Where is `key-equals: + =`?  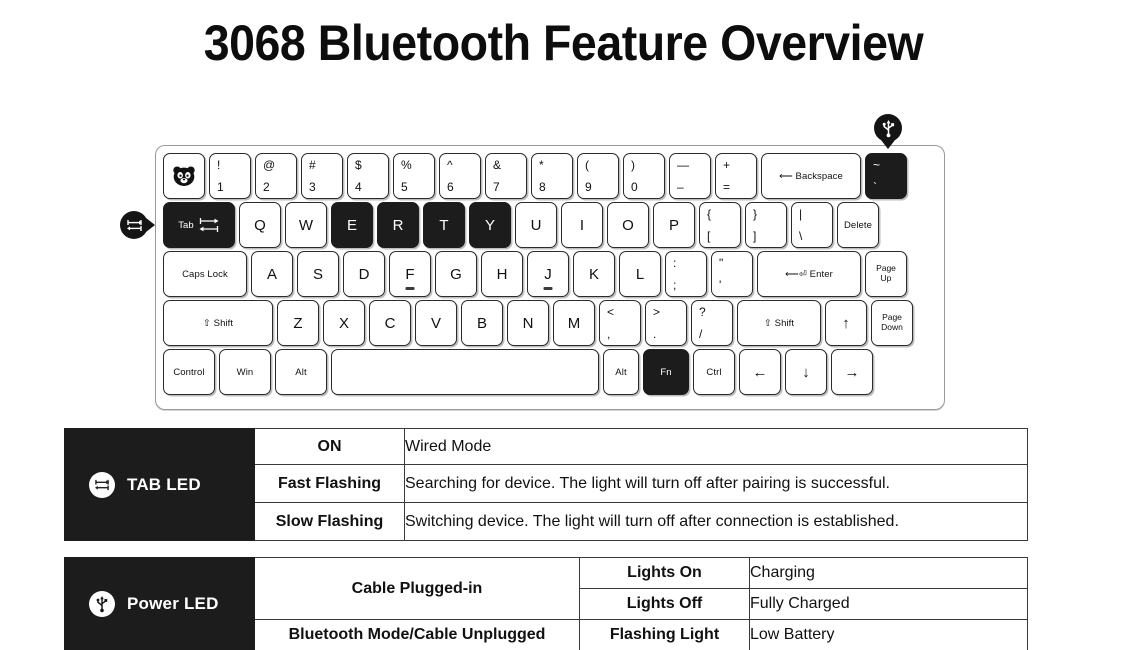 key-equals: + = is located at coordinates (736, 176).